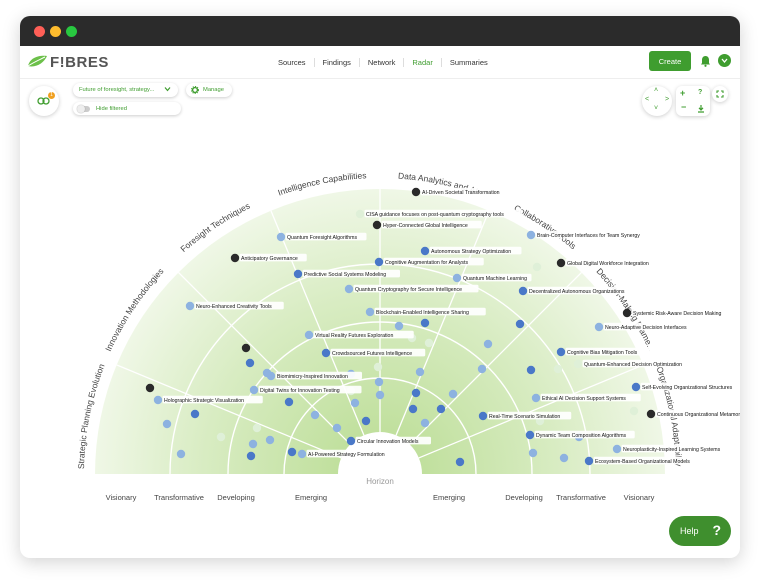 The width and height of the screenshot is (760, 582). What do you see at coordinates (677, 313) in the screenshot?
I see `radar-item: Systemic Risk-Aware Decision Making` at bounding box center [677, 313].